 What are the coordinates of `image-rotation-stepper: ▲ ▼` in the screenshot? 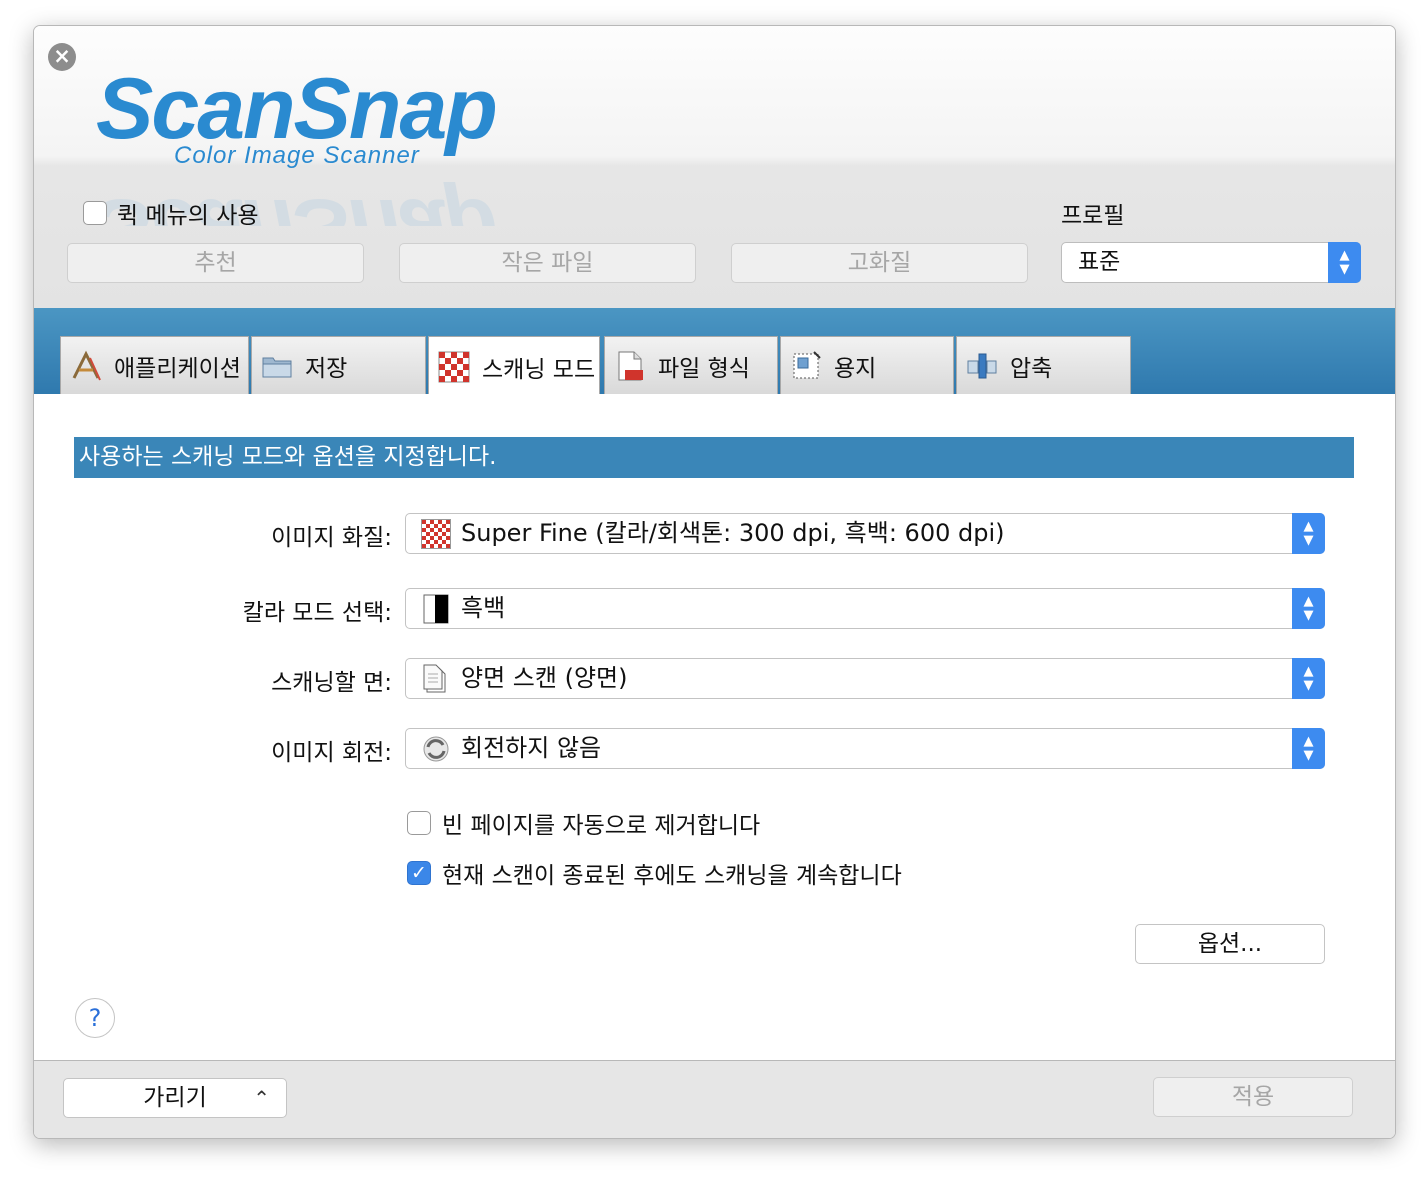 It's located at (1308, 748).